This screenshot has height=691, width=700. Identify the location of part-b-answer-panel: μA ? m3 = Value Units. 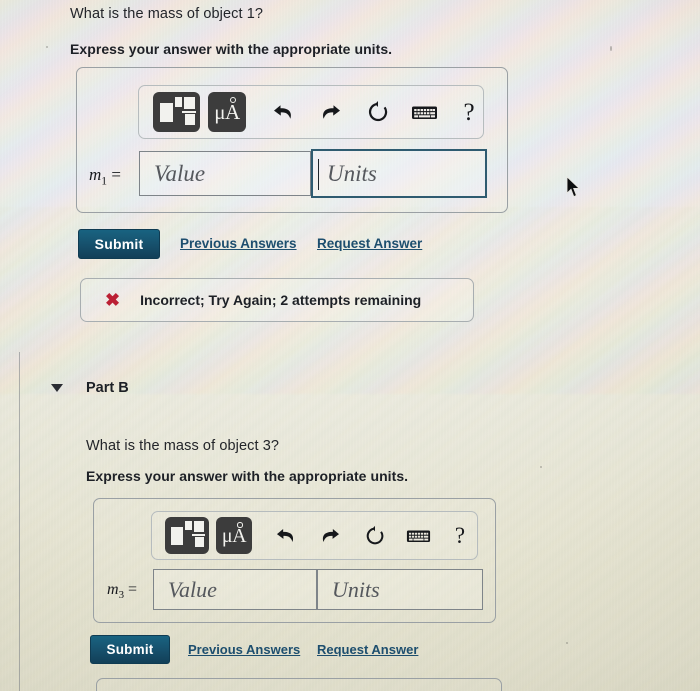
(294, 560).